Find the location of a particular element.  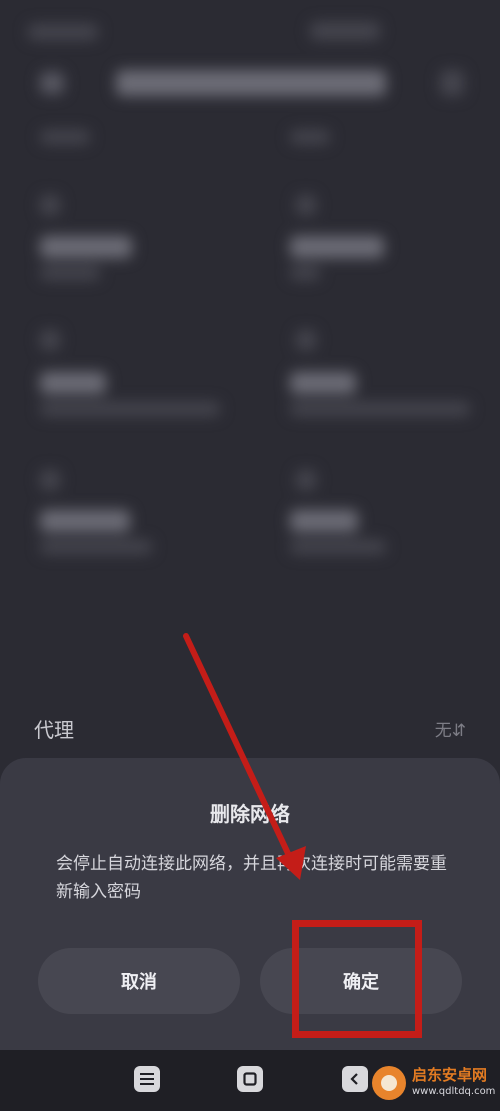

proxy-value: 无⇵ is located at coordinates (450, 728).